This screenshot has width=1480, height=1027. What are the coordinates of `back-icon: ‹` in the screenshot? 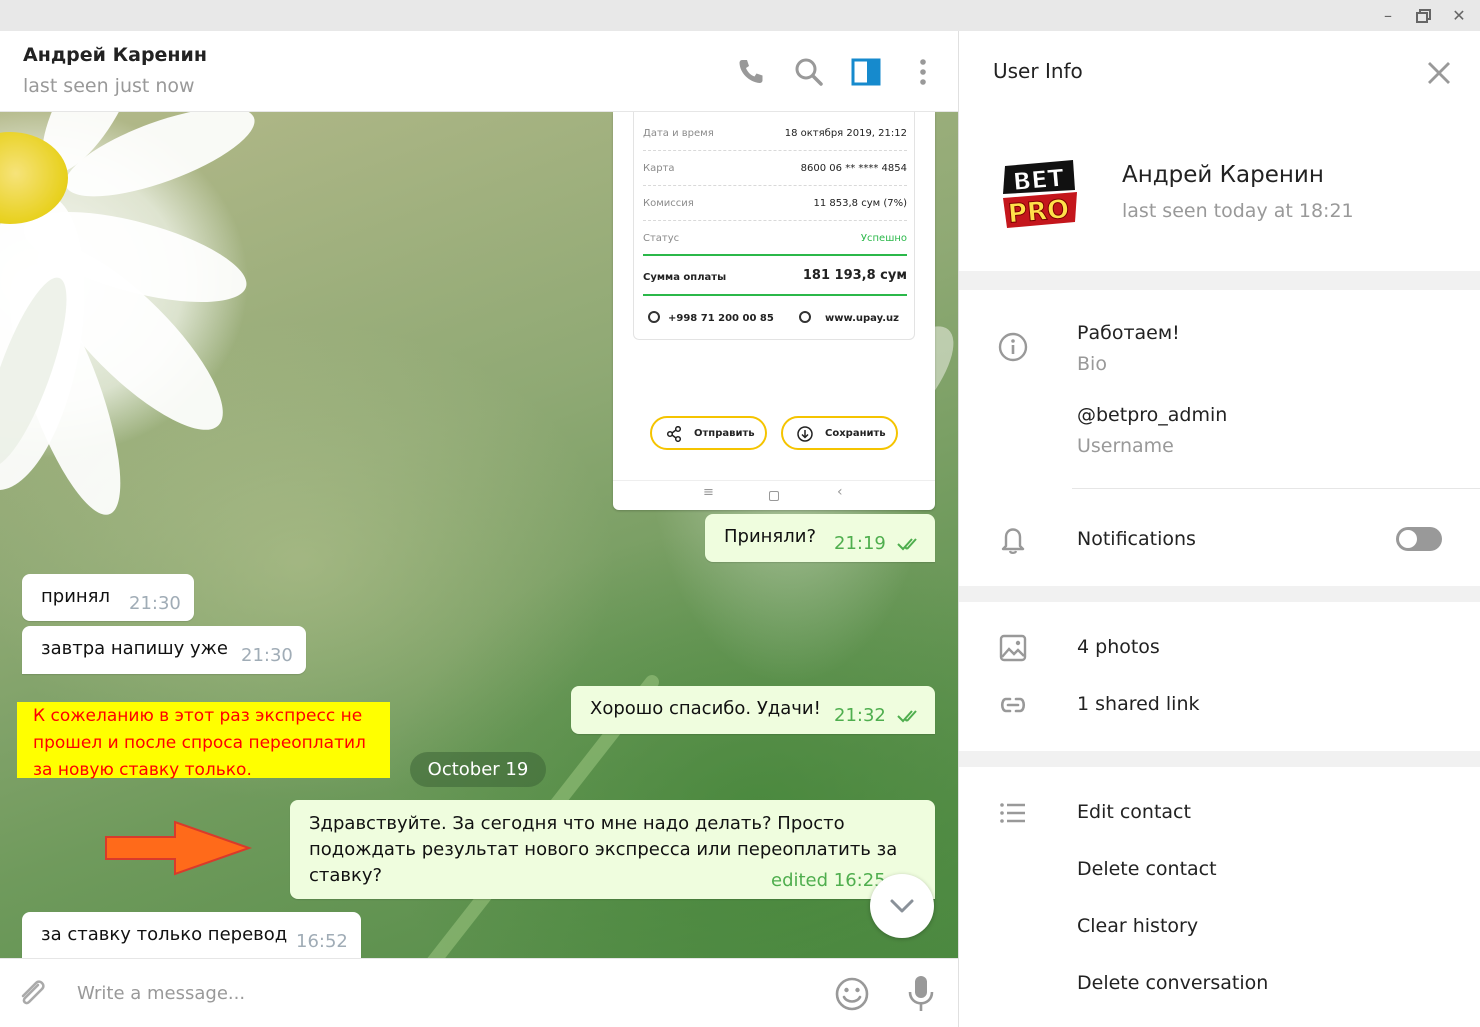 It's located at (840, 492).